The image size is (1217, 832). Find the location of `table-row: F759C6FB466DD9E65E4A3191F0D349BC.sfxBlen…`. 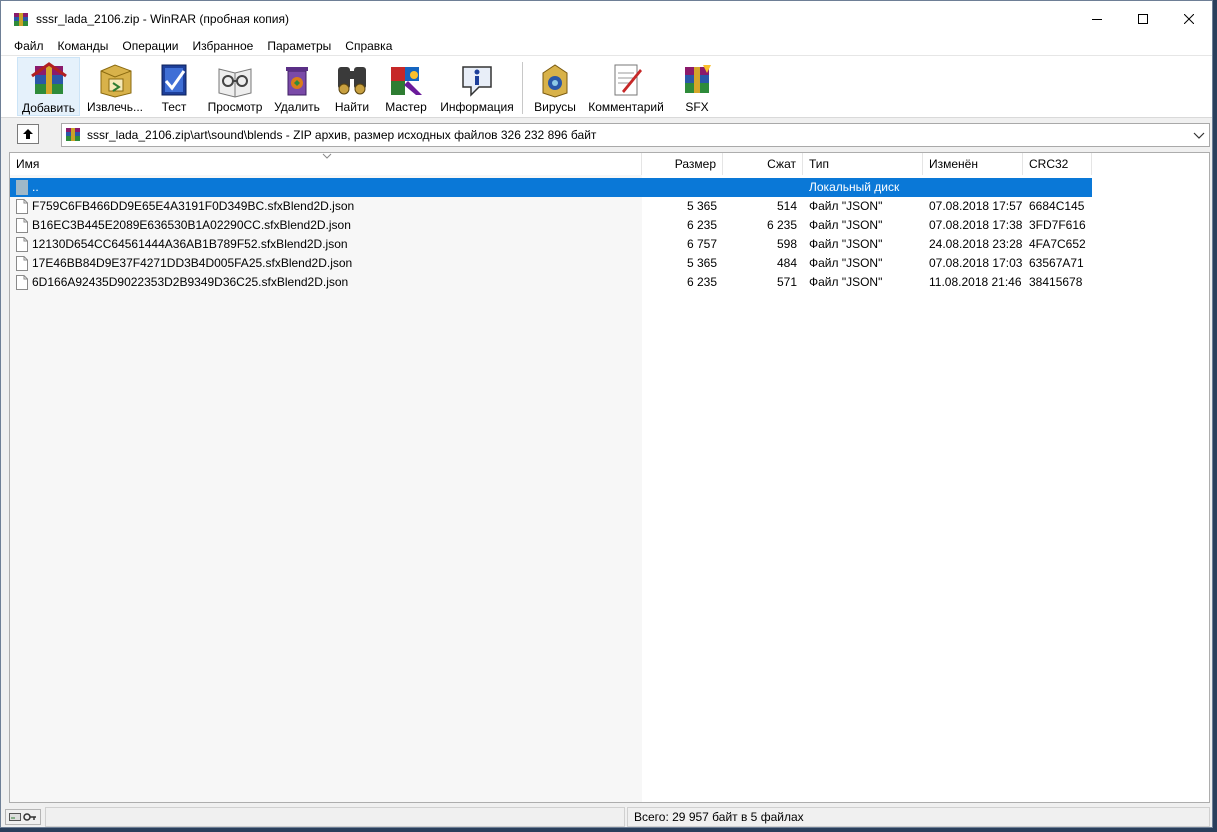

table-row: F759C6FB466DD9E65E4A3191F0D349BC.sfxBlen… is located at coordinates (609, 206).